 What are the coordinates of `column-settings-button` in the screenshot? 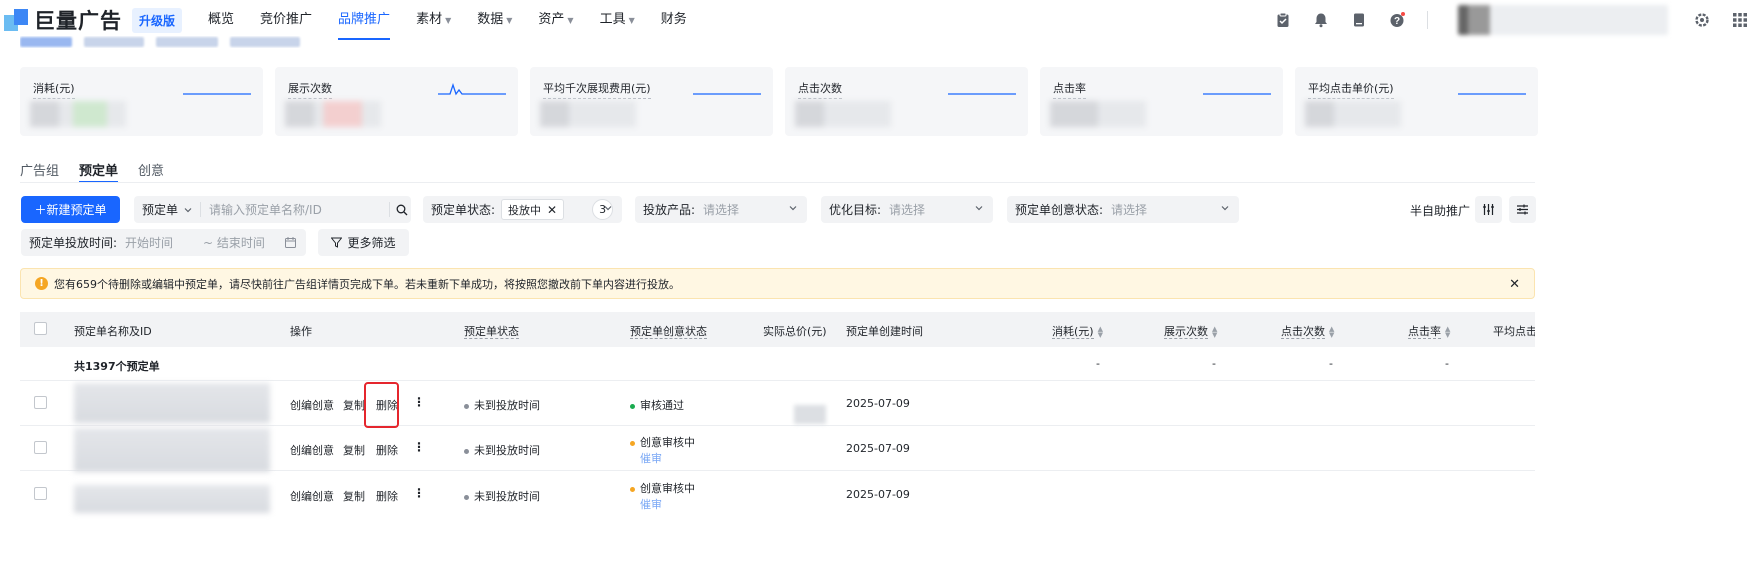 It's located at (1488, 209).